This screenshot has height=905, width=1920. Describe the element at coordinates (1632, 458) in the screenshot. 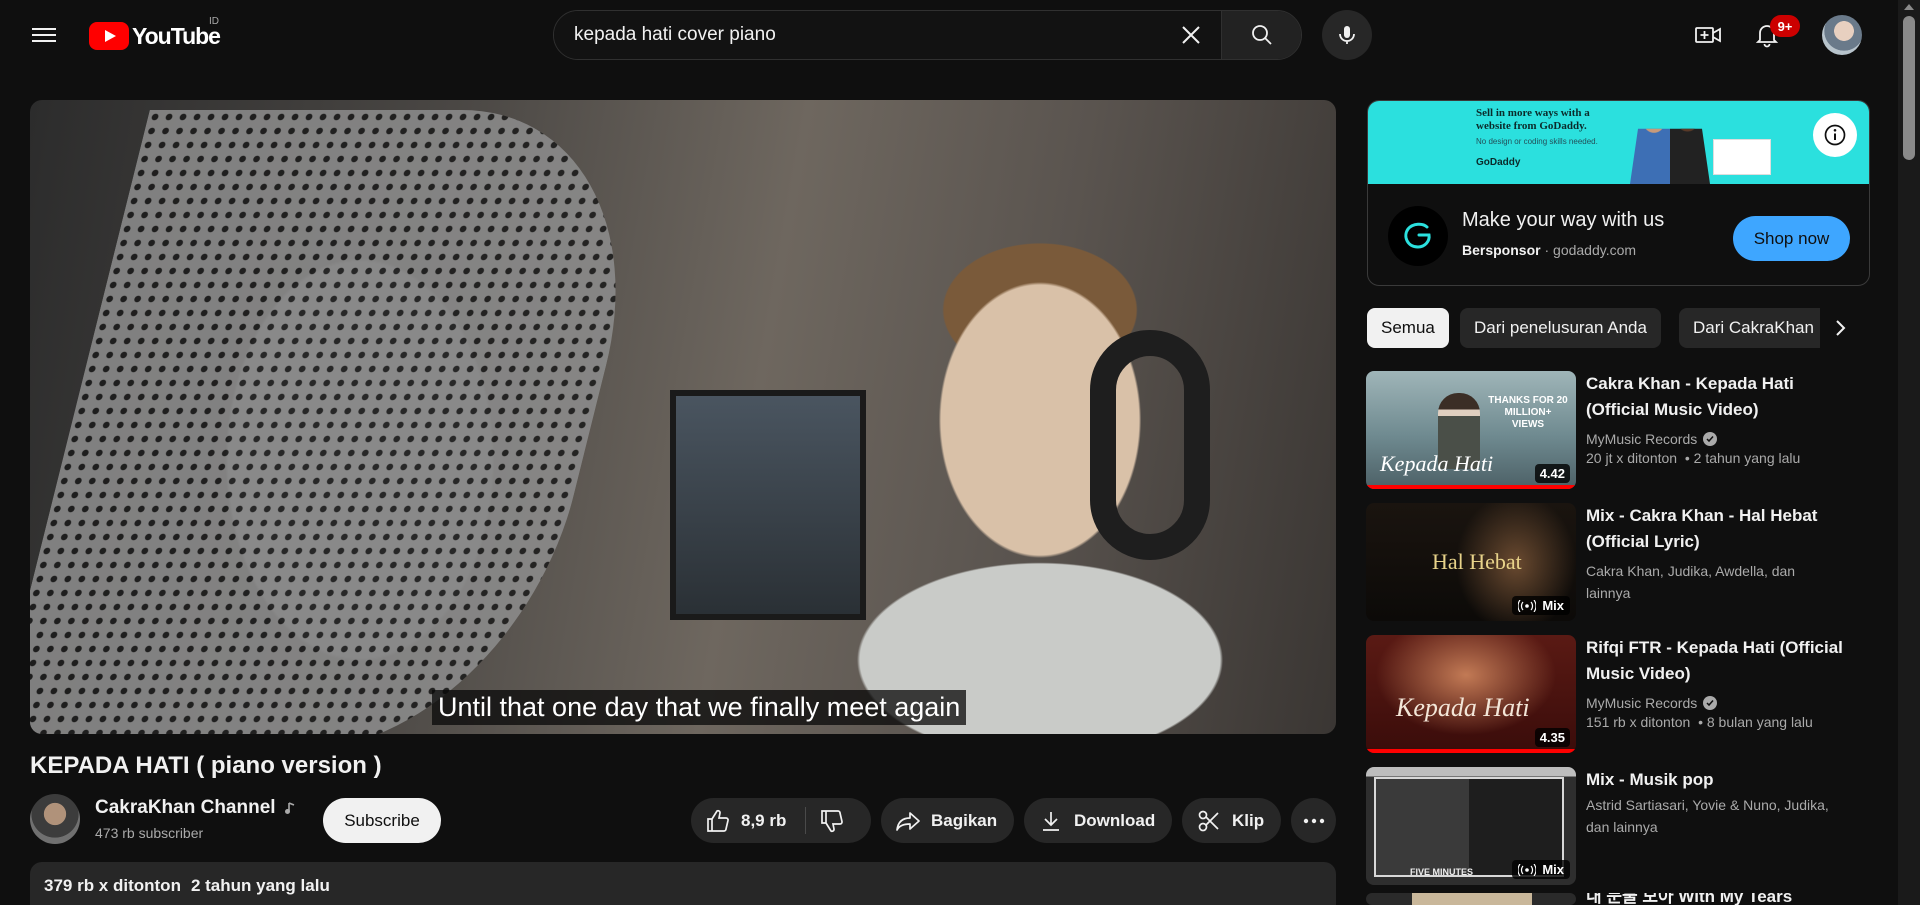

I see `view-count: 20 jt x ditonton` at that location.